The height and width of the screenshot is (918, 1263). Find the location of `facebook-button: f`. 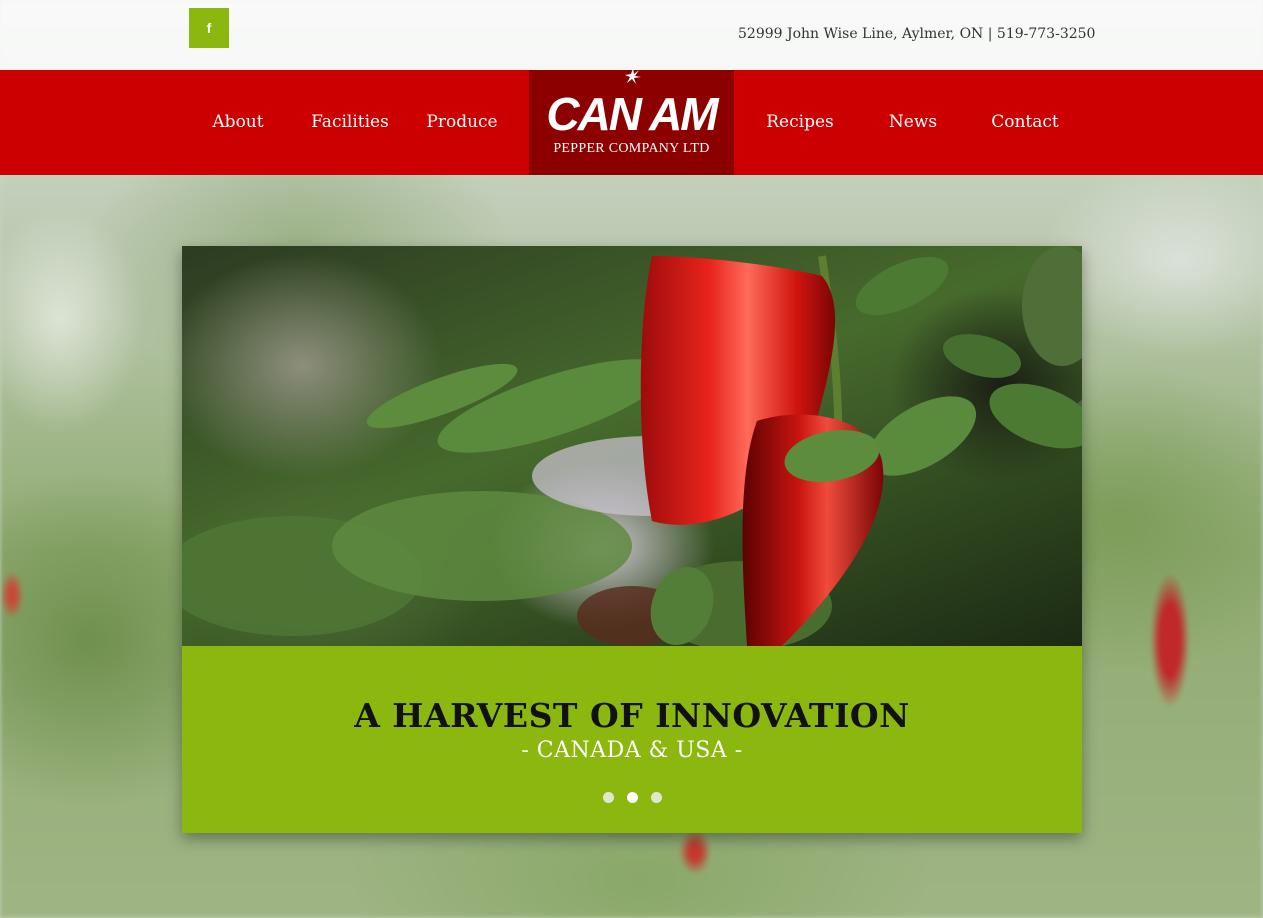

facebook-button: f is located at coordinates (209, 28).